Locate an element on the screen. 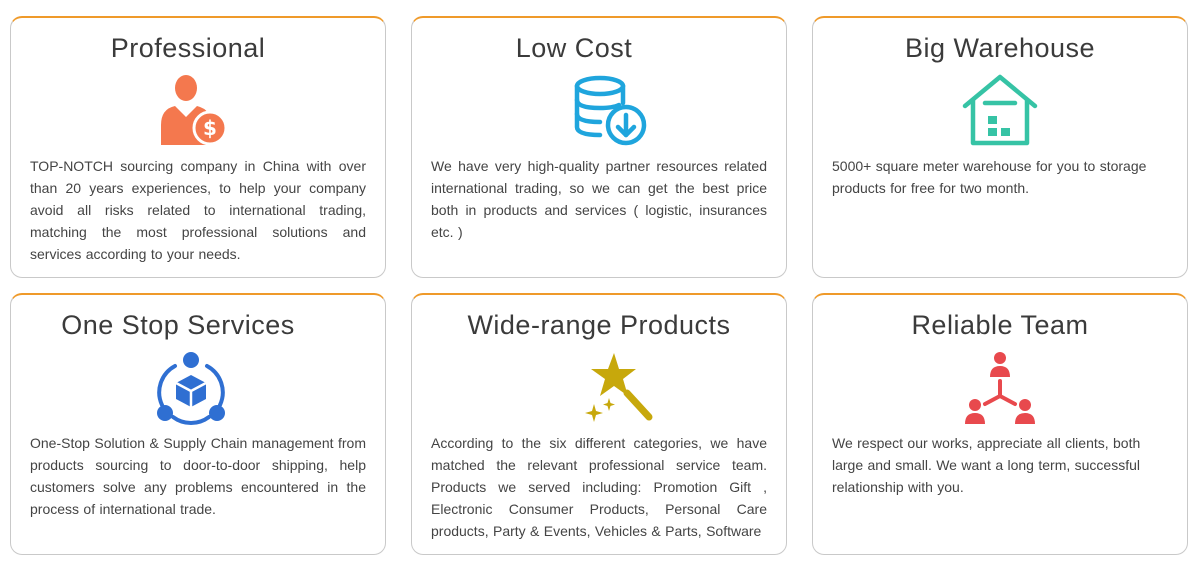 The width and height of the screenshot is (1200, 570). card-title: Low Cost is located at coordinates (574, 48).